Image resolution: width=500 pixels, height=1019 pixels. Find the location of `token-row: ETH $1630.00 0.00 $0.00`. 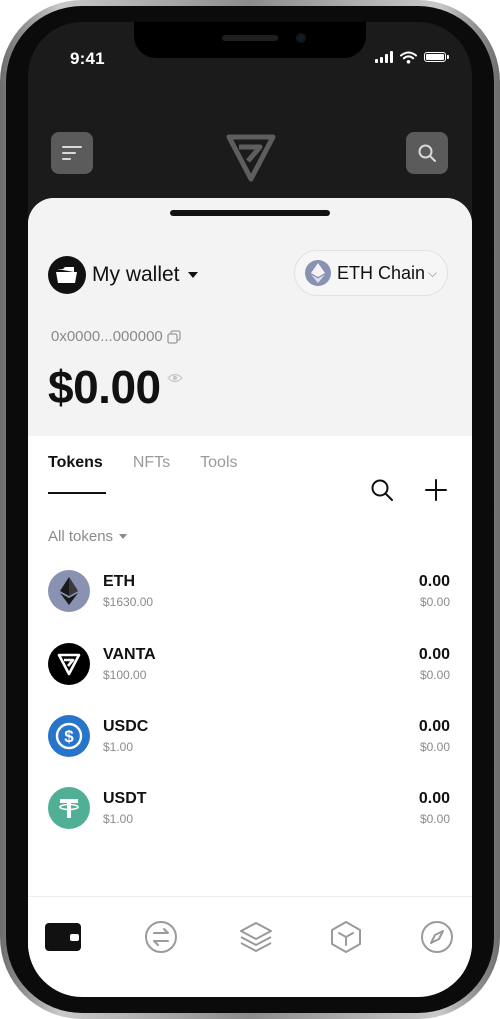

token-row: ETH $1630.00 0.00 $0.00 is located at coordinates (249, 591).